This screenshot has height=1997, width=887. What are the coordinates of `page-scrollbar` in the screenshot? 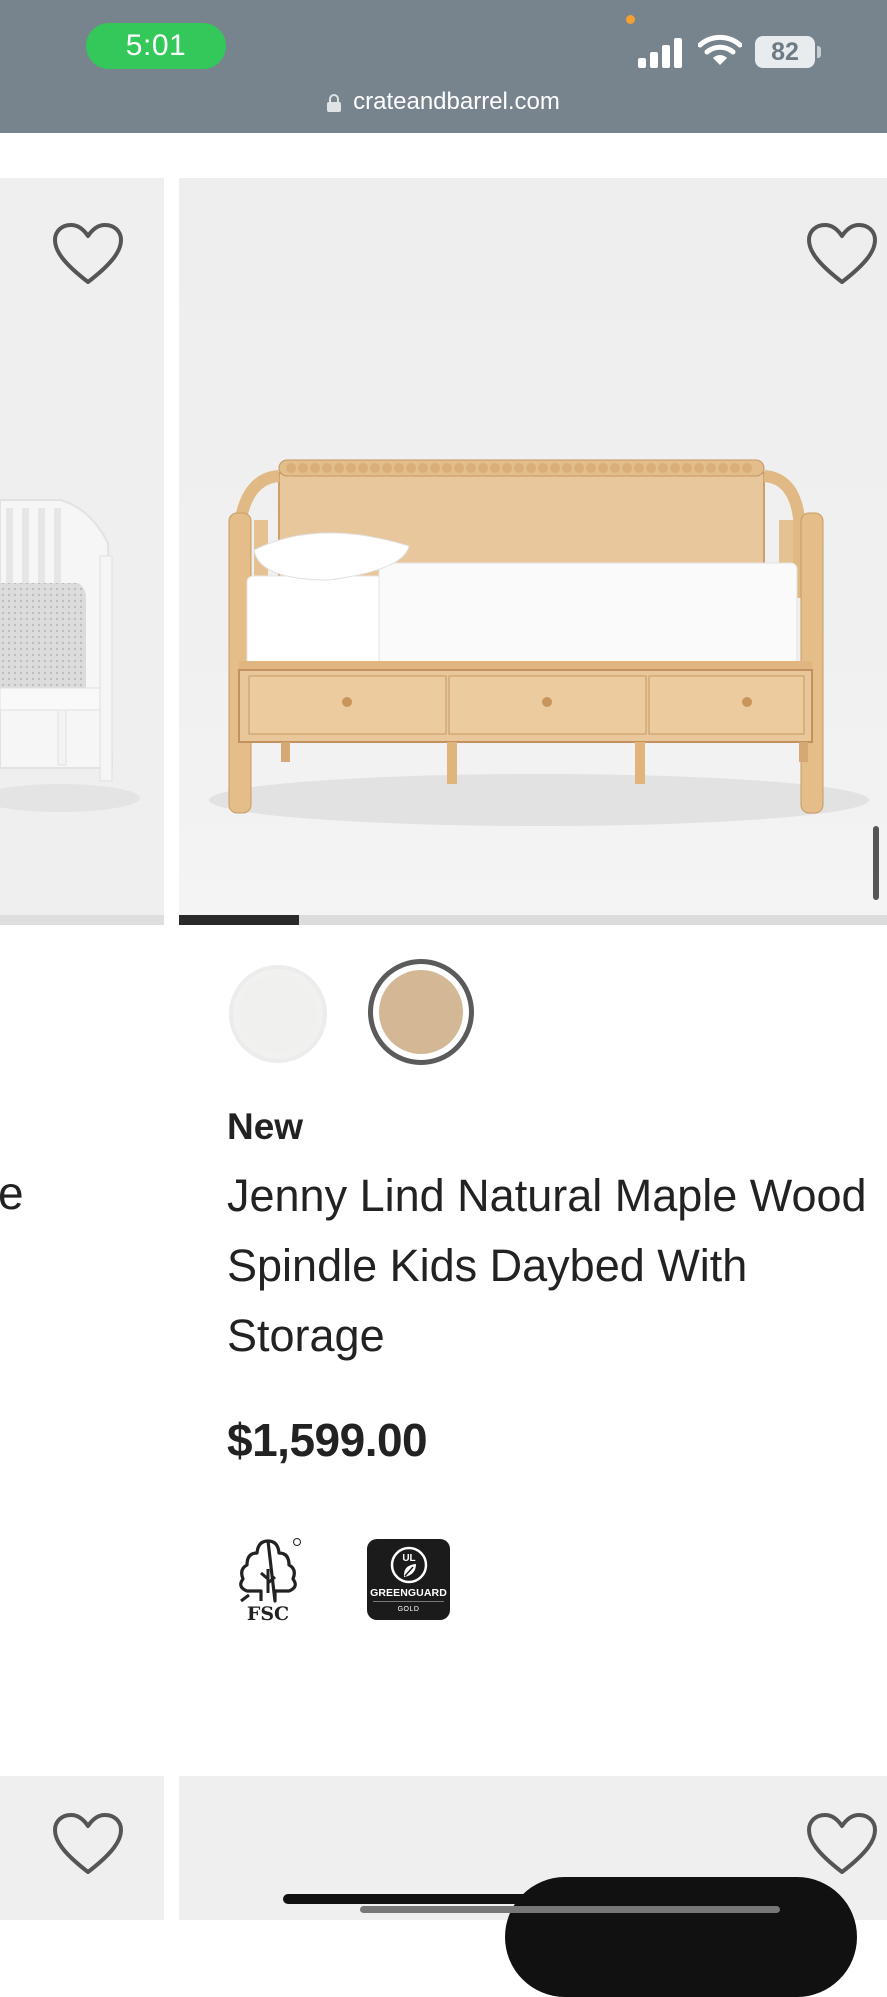 It's located at (876, 863).